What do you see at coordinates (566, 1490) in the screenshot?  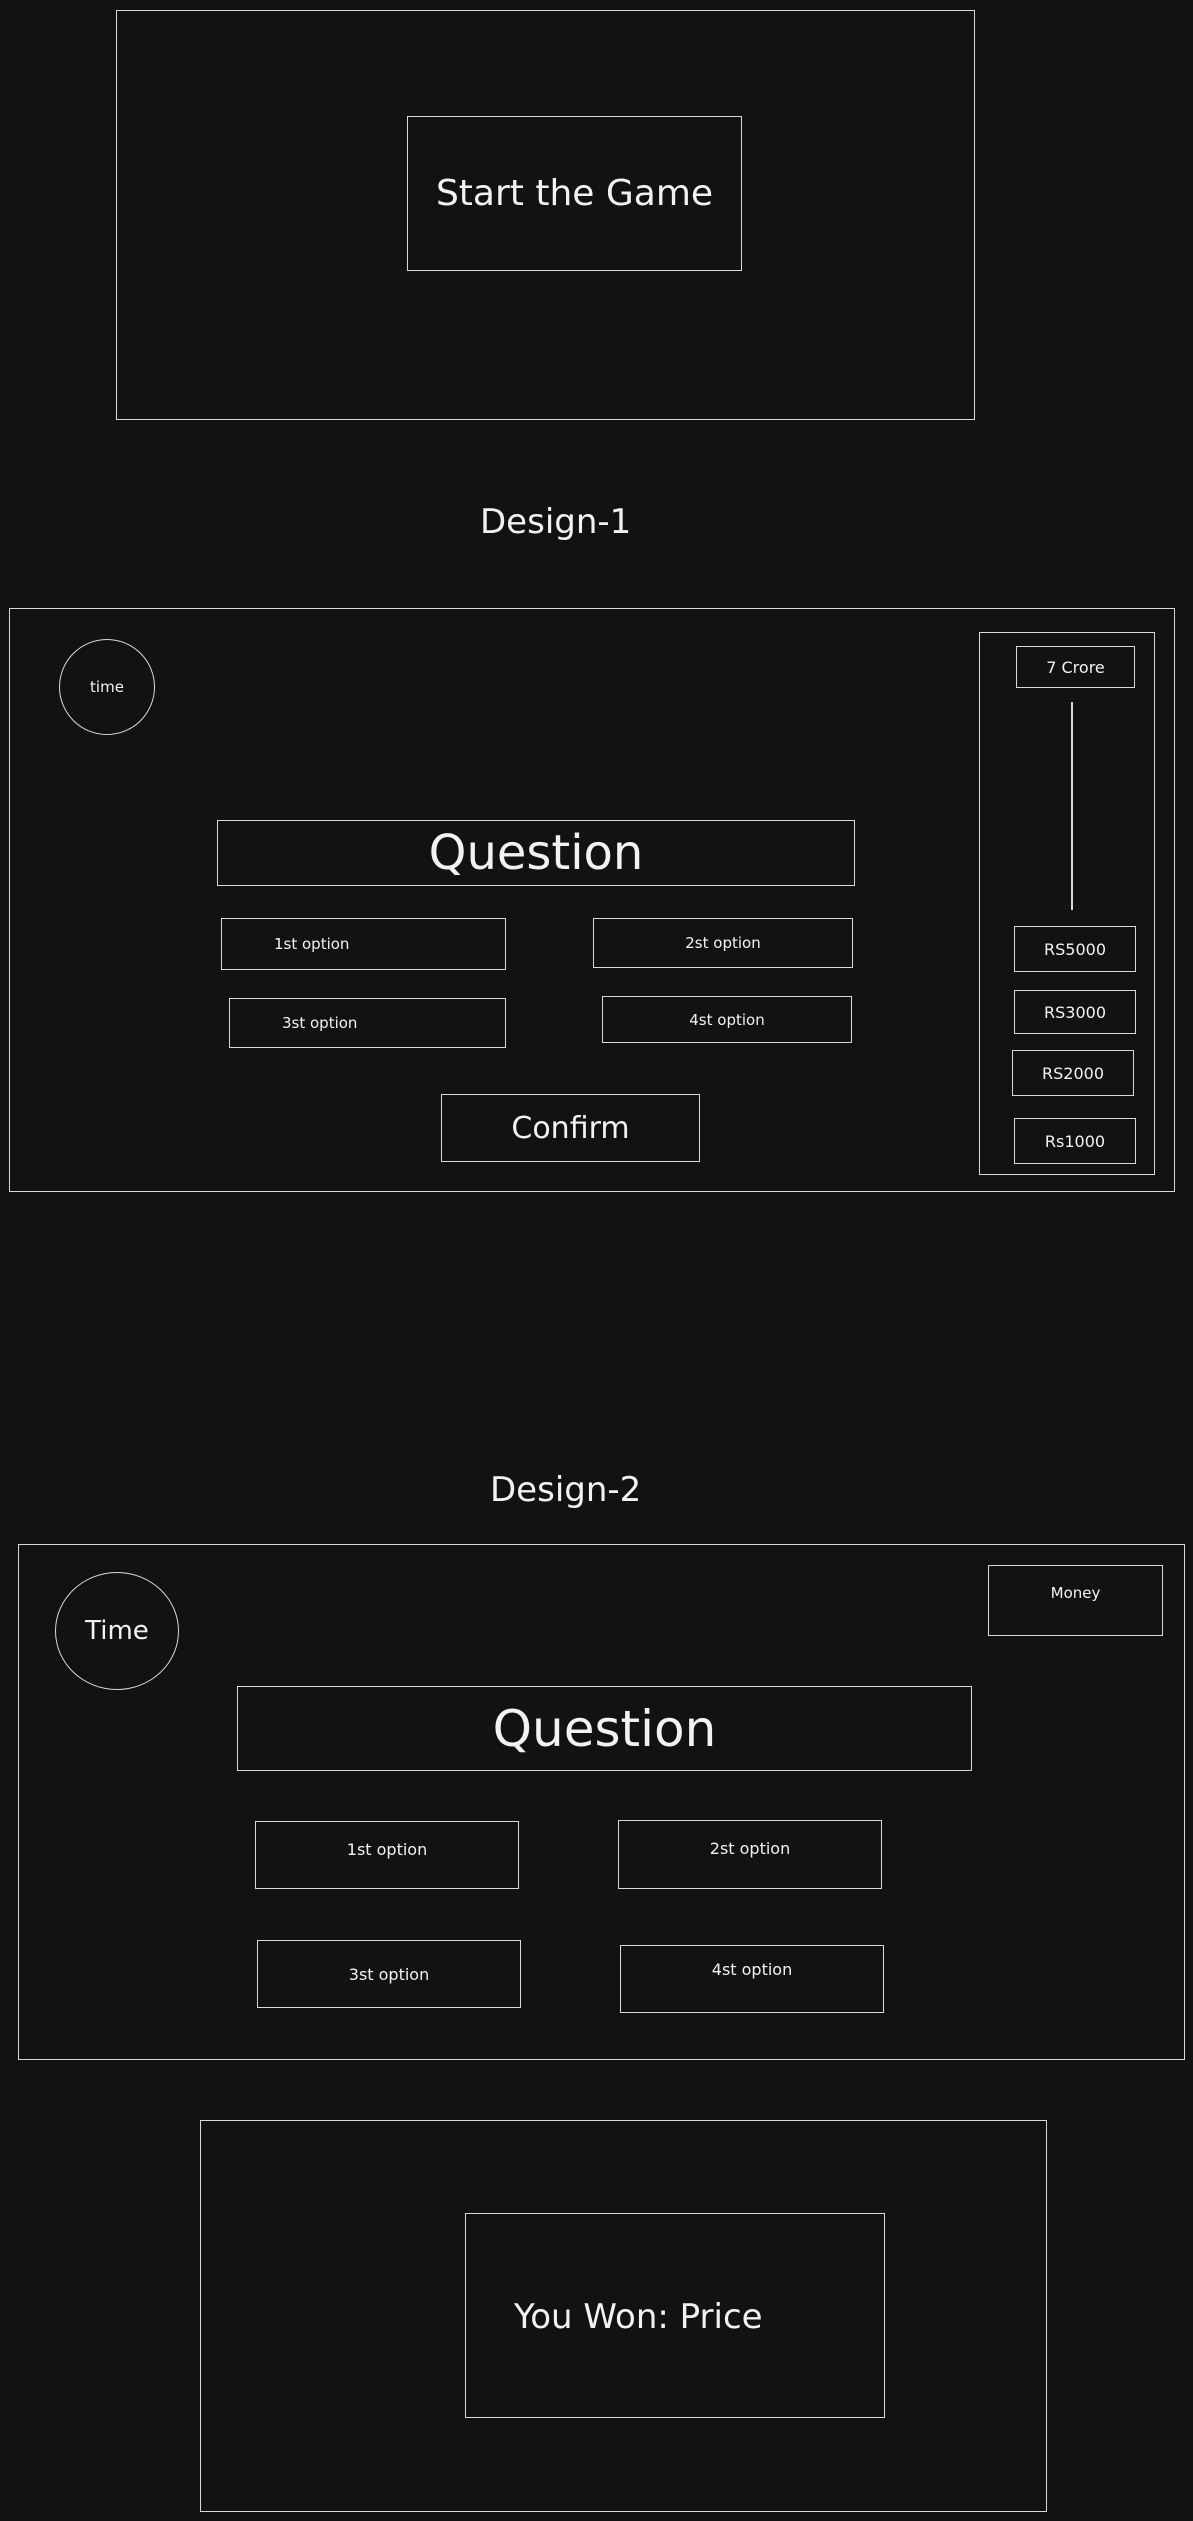 I see `design-2-heading: Design-2` at bounding box center [566, 1490].